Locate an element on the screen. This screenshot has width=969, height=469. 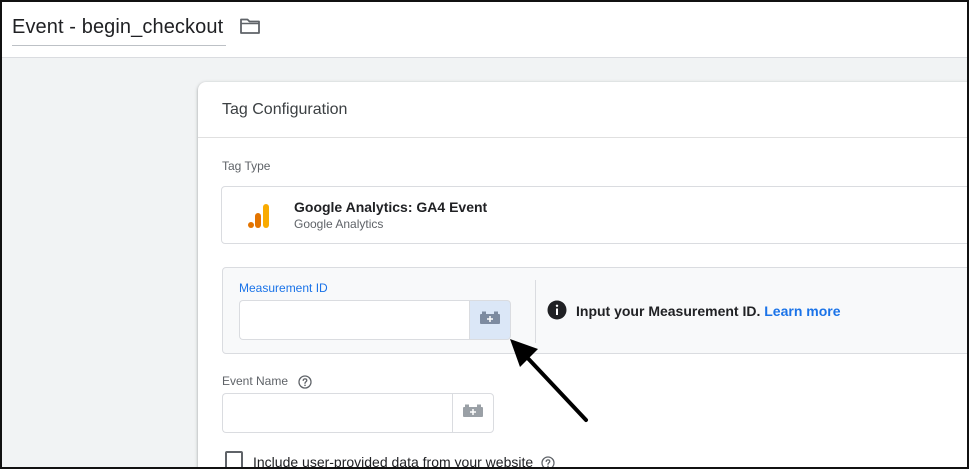
google-analytics-icon is located at coordinates (259, 216).